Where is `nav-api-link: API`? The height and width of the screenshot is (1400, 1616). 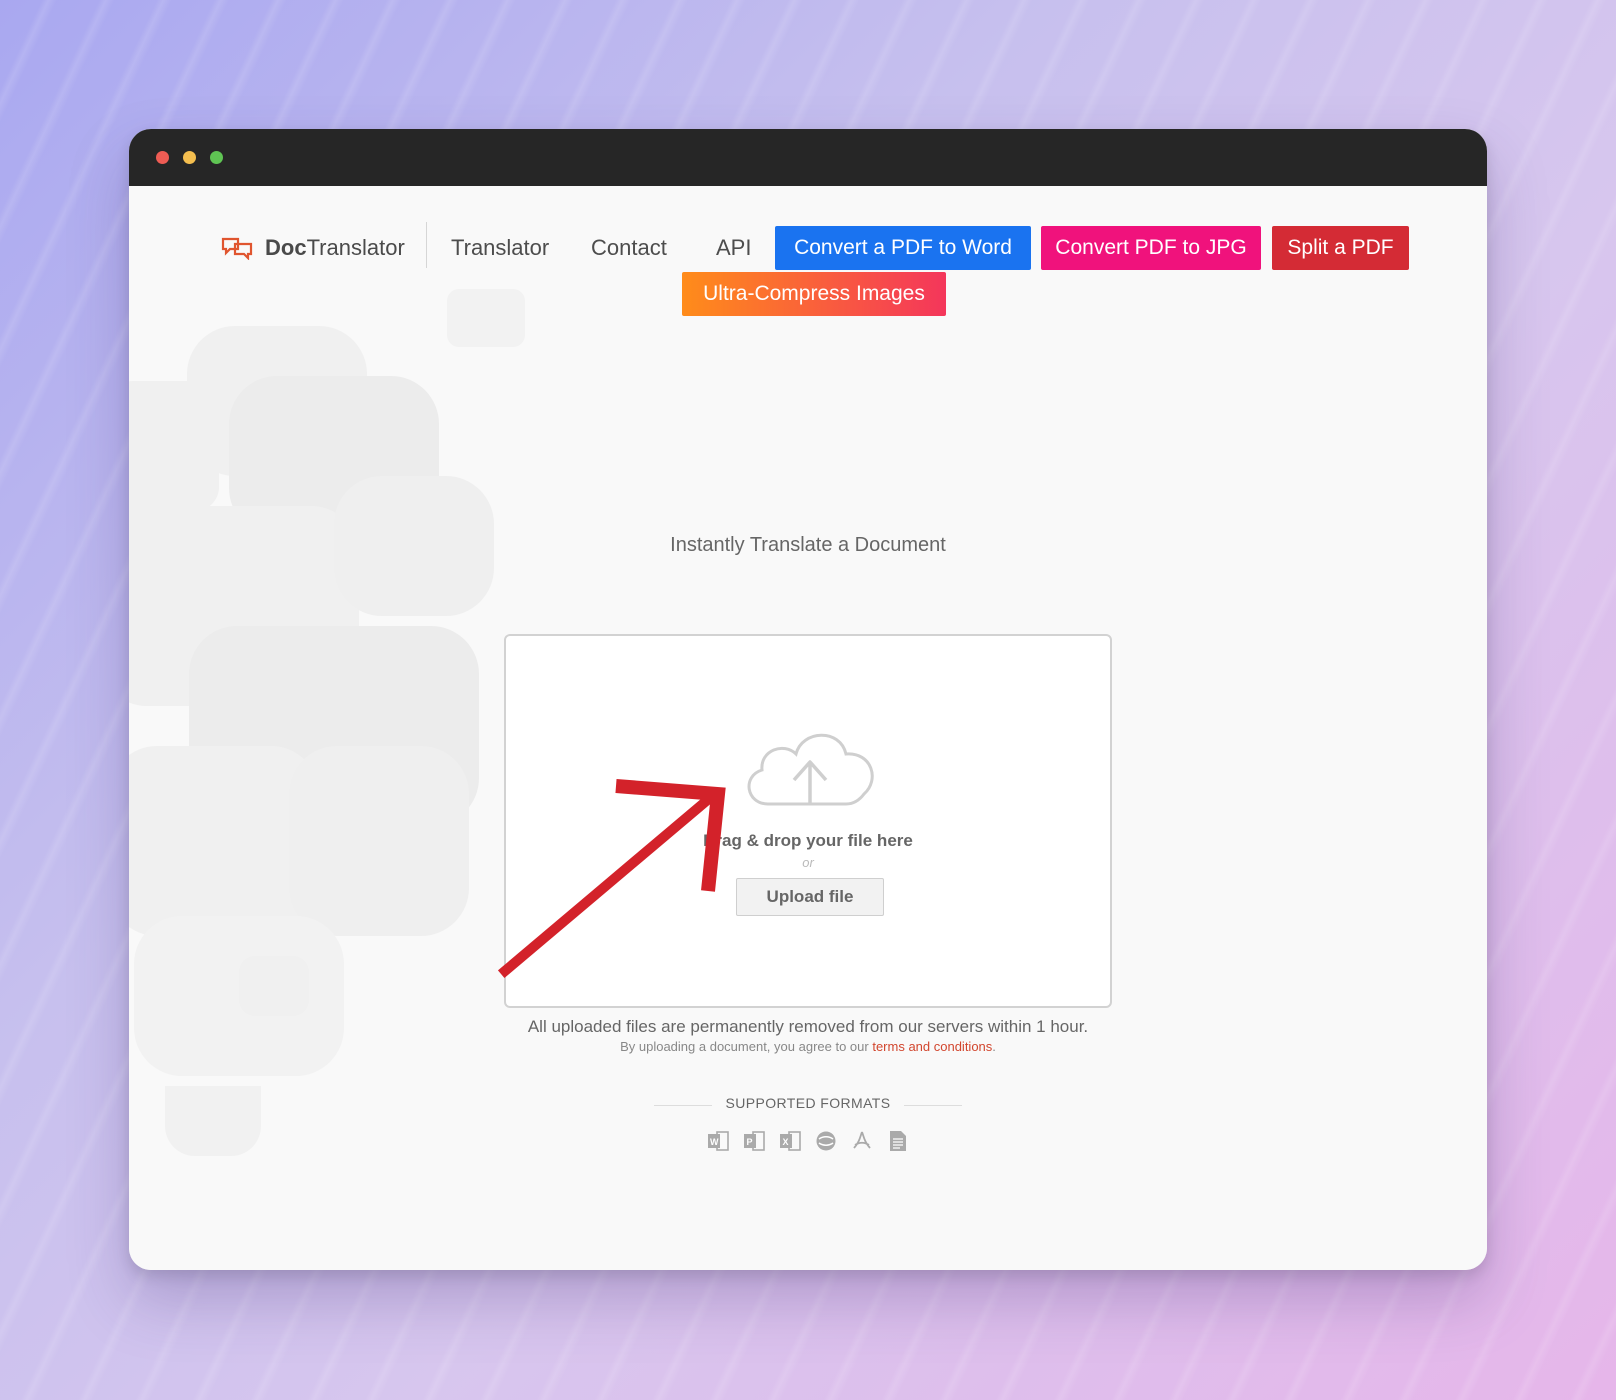
nav-api-link: API is located at coordinates (733, 248).